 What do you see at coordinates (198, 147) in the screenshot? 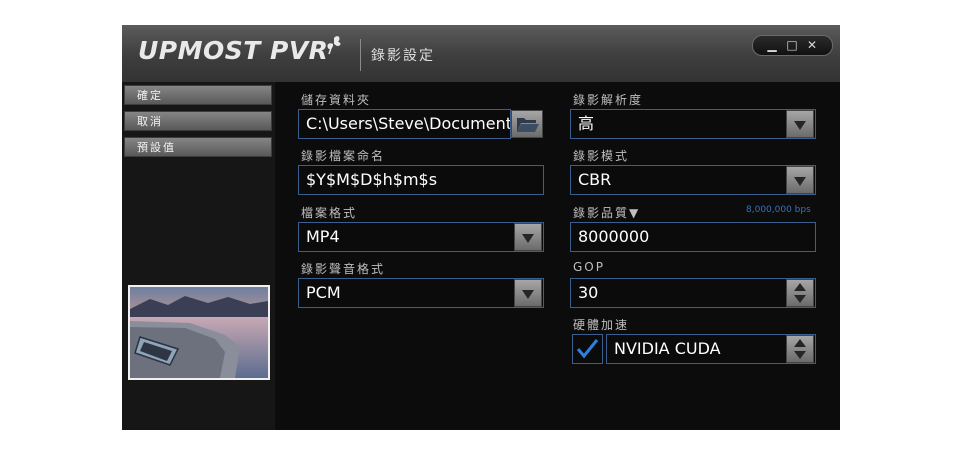
I see `defaults-button: 預設值` at bounding box center [198, 147].